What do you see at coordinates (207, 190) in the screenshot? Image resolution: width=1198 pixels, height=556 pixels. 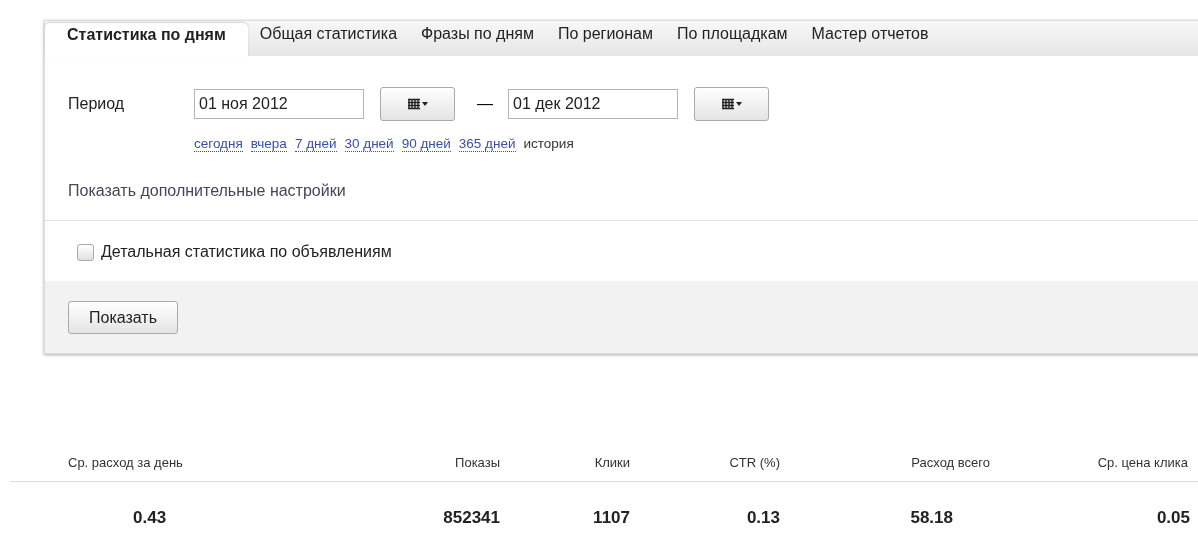 I see `settings-toggle-link: Показать дополнительные настройки` at bounding box center [207, 190].